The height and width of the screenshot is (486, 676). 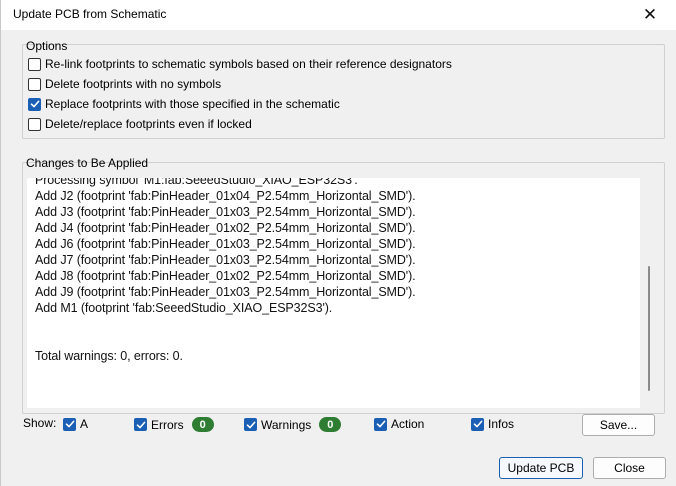 I want to click on checkbox-relink, so click(x=34, y=64).